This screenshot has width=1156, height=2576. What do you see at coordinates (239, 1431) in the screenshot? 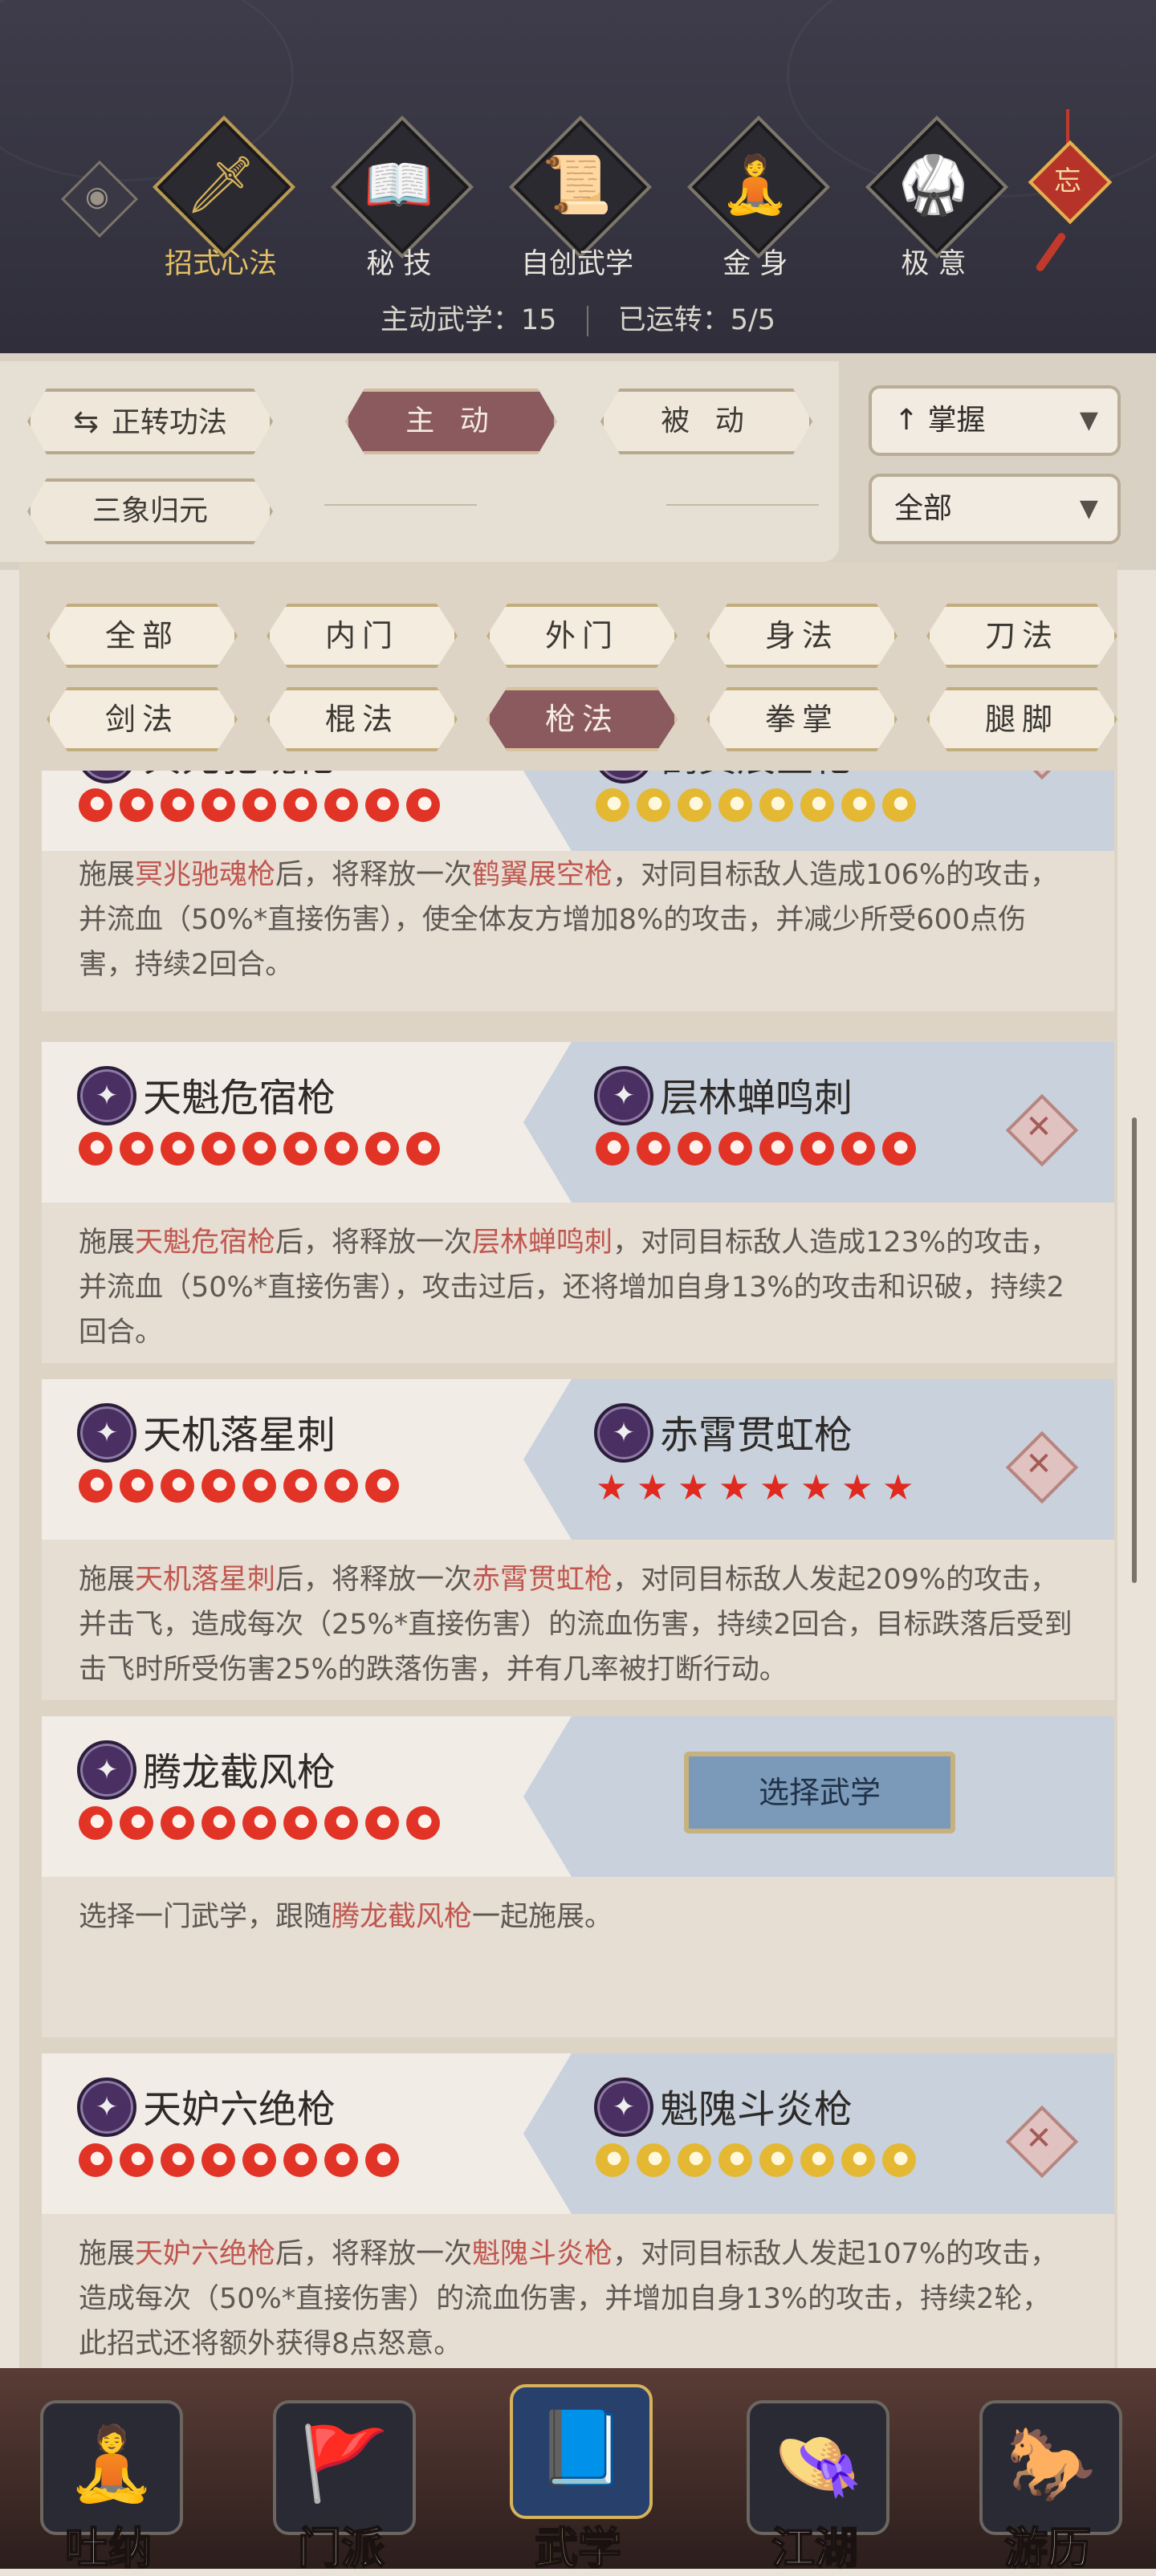
I see `lead-skill-name: 天机落星刺` at bounding box center [239, 1431].